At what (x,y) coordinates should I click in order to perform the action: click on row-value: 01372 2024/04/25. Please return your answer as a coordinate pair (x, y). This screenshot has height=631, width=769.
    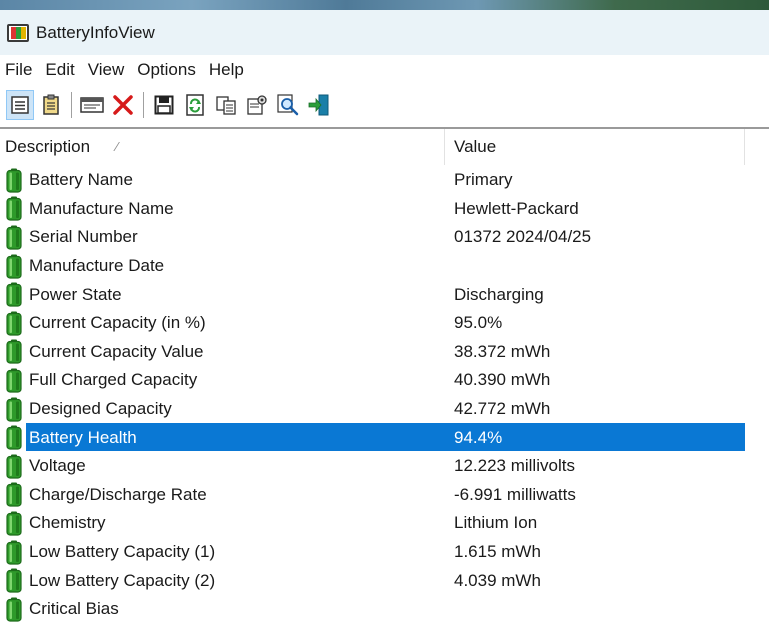
    Looking at the image, I should click on (523, 237).